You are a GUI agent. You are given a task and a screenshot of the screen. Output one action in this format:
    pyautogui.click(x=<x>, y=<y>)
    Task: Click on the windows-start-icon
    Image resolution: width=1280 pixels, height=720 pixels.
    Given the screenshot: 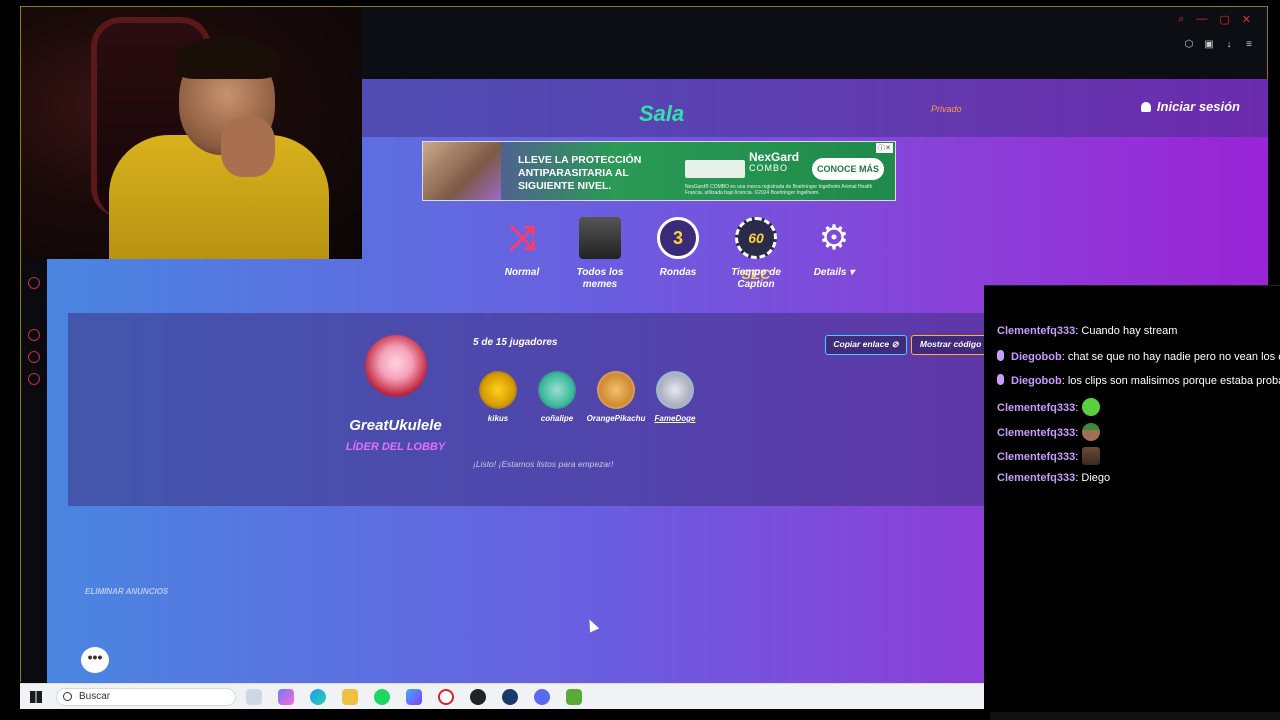 What is the action you would take?
    pyautogui.click(x=36, y=697)
    